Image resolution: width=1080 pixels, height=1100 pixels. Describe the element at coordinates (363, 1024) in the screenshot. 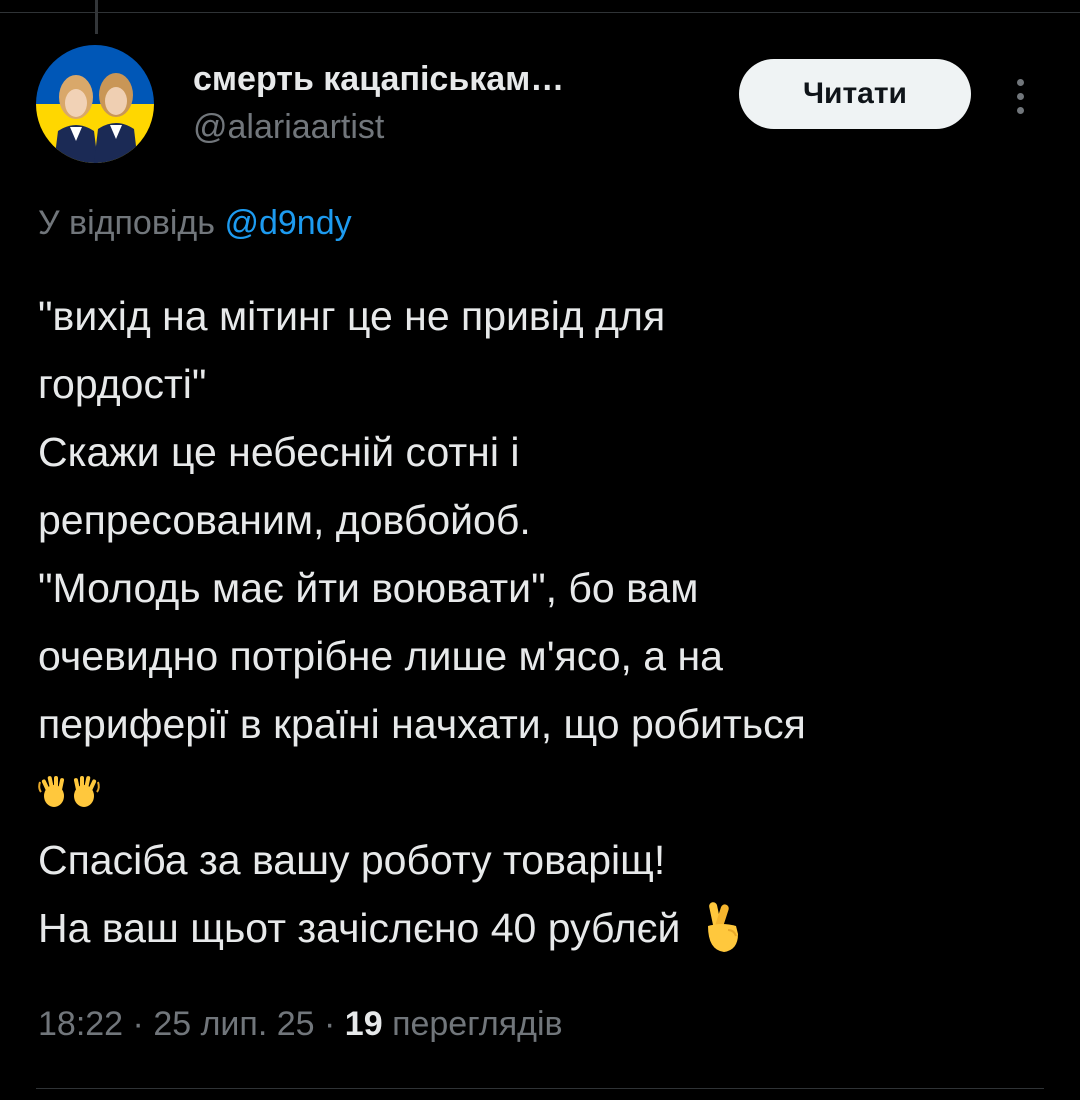

I see `views-count: 19` at that location.